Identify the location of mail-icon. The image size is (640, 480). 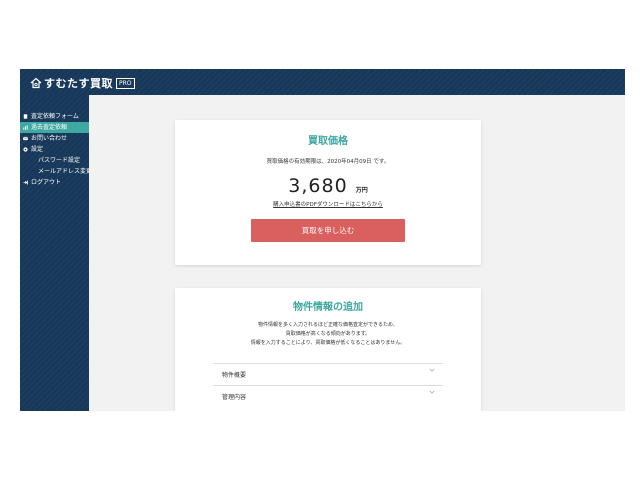
(25, 138).